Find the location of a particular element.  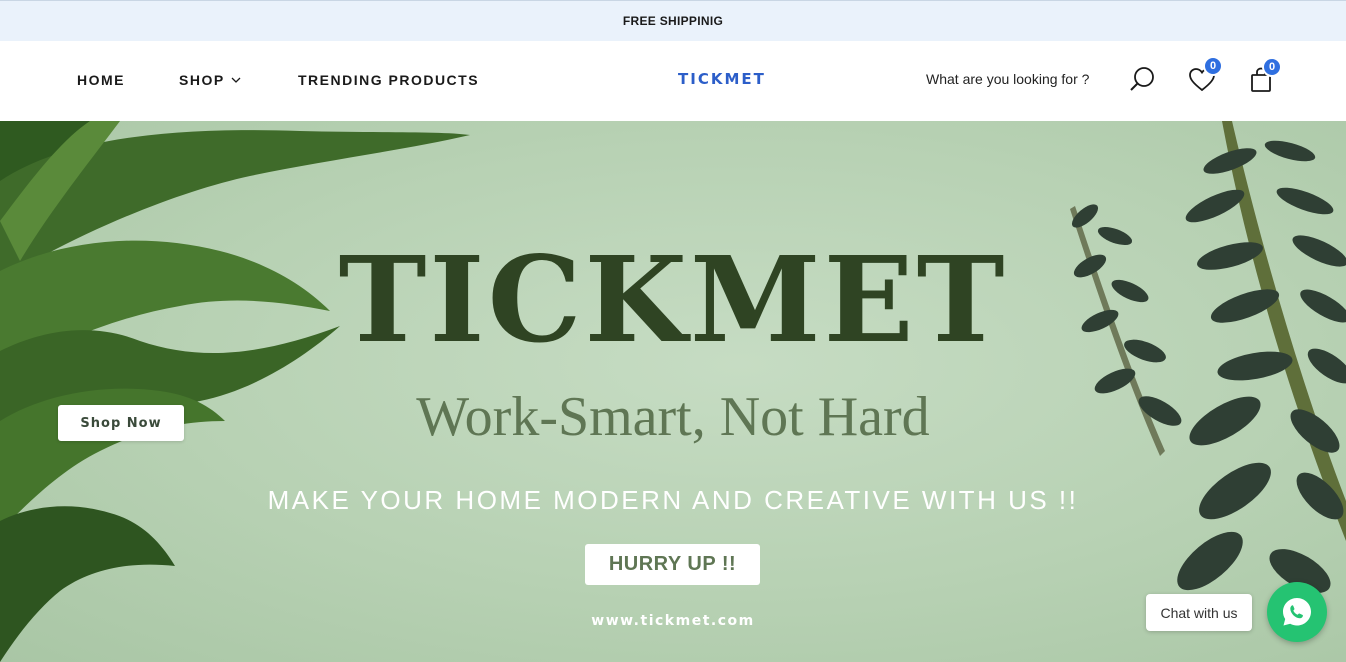

nav-trending-products: TRENDING PRODUCTS is located at coordinates (388, 80).